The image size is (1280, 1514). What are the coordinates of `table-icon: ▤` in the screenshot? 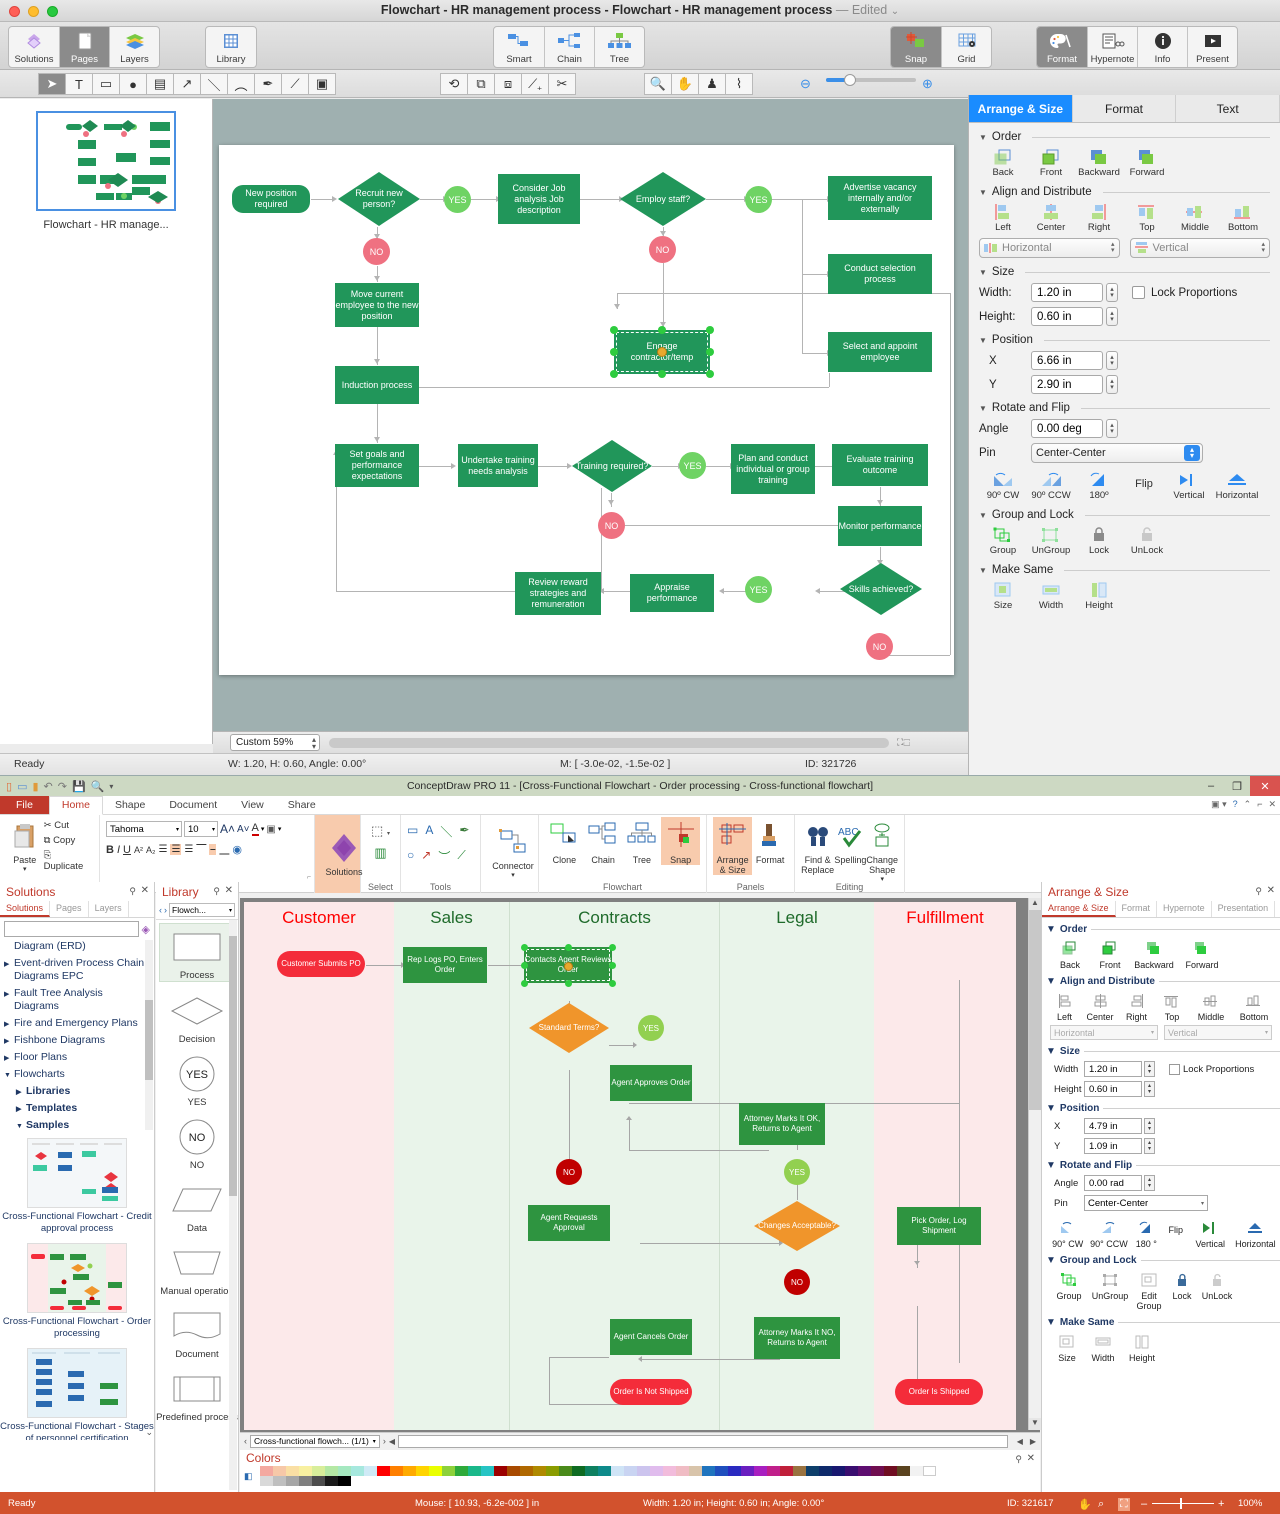 It's located at (160, 84).